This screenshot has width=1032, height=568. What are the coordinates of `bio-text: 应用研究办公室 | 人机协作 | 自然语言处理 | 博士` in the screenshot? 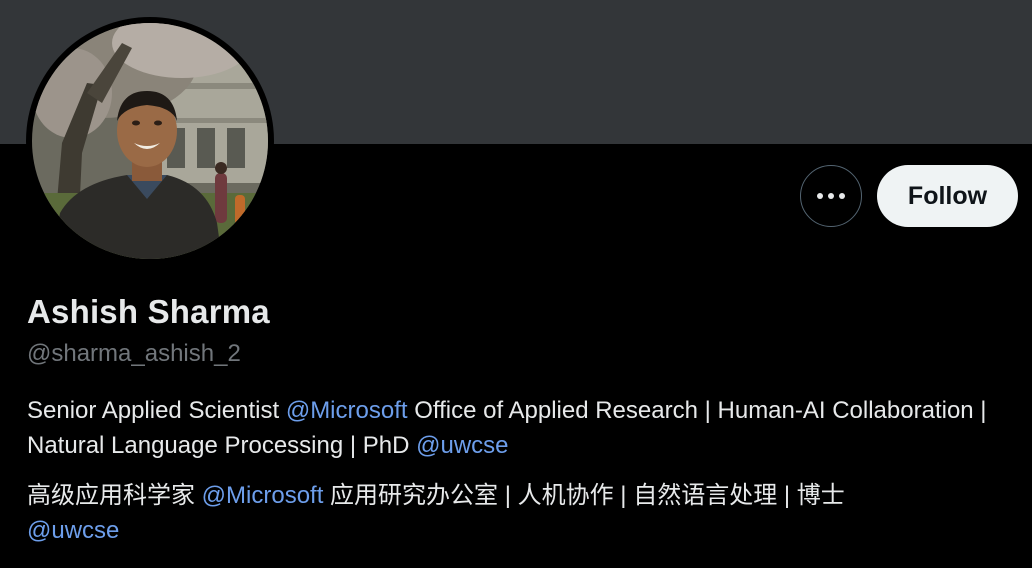 It's located at (584, 495).